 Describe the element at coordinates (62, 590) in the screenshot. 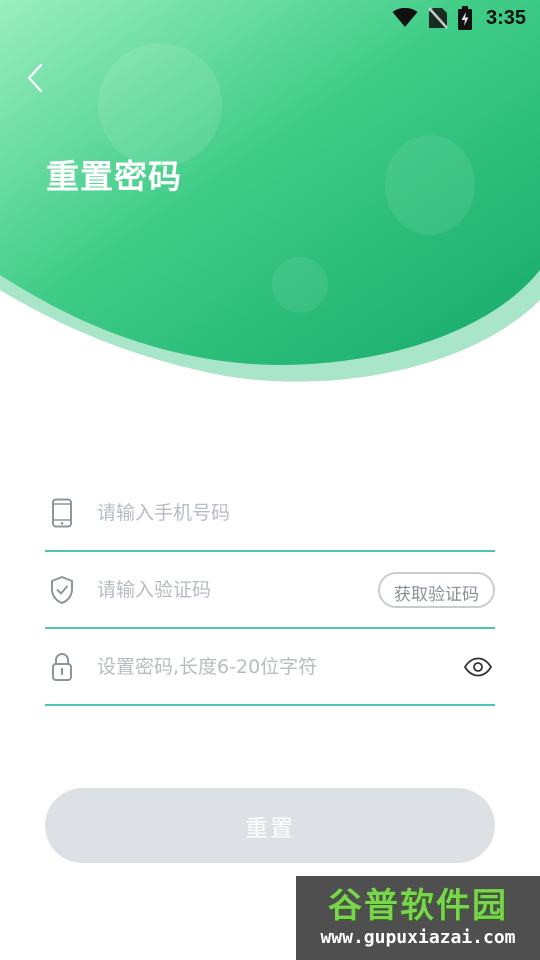

I see `shield-check-icon` at that location.